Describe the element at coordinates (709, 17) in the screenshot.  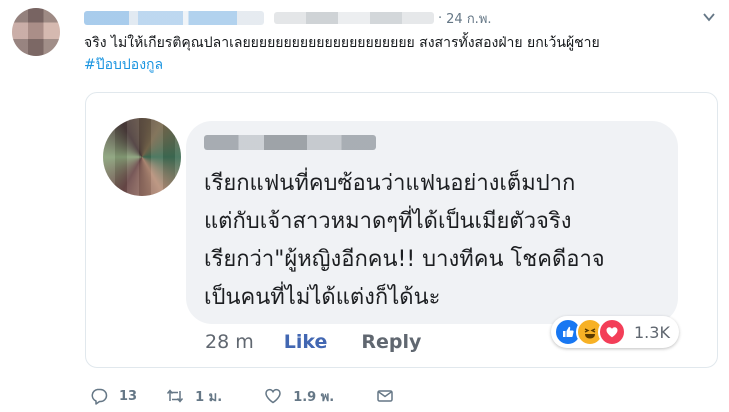
I see `chevron-down-icon` at that location.